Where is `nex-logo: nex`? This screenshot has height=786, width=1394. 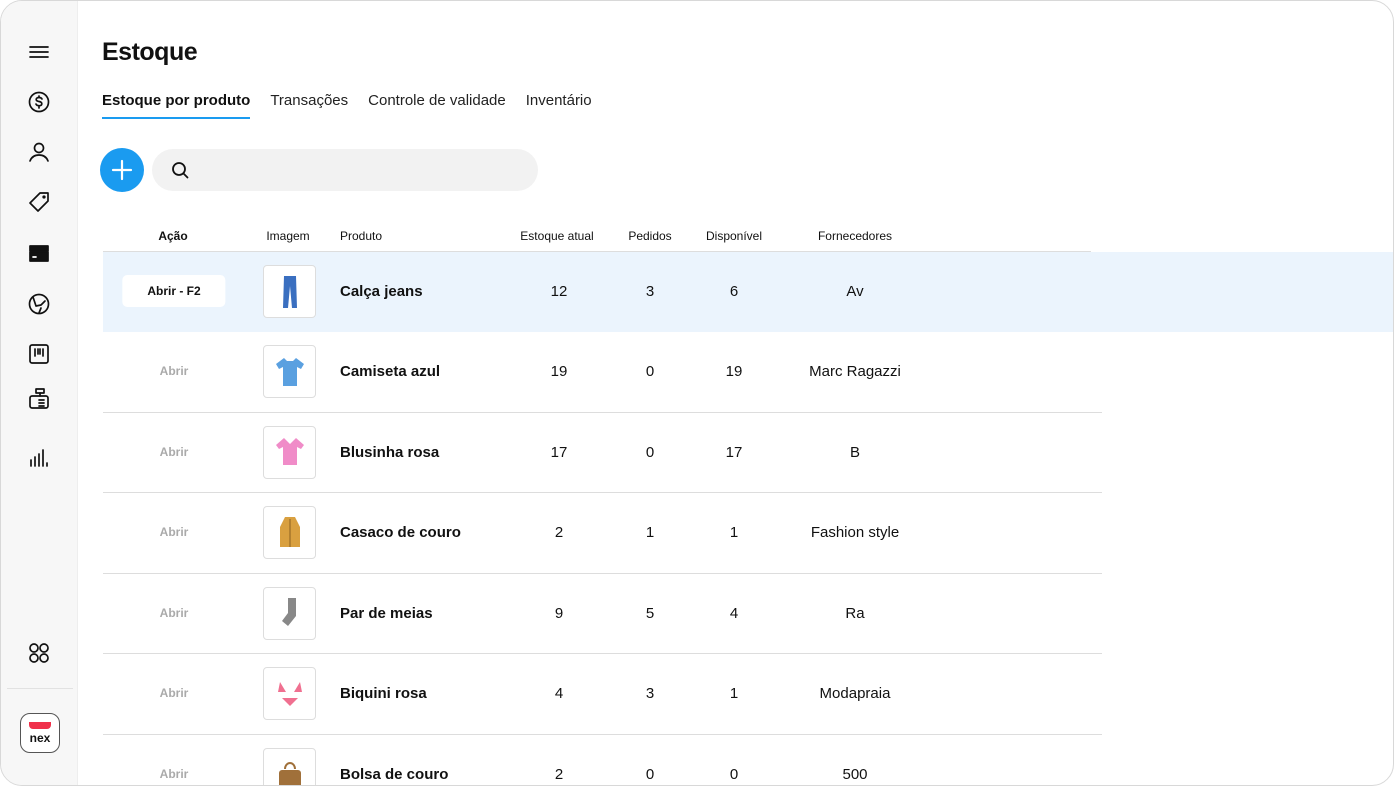 nex-logo: nex is located at coordinates (40, 733).